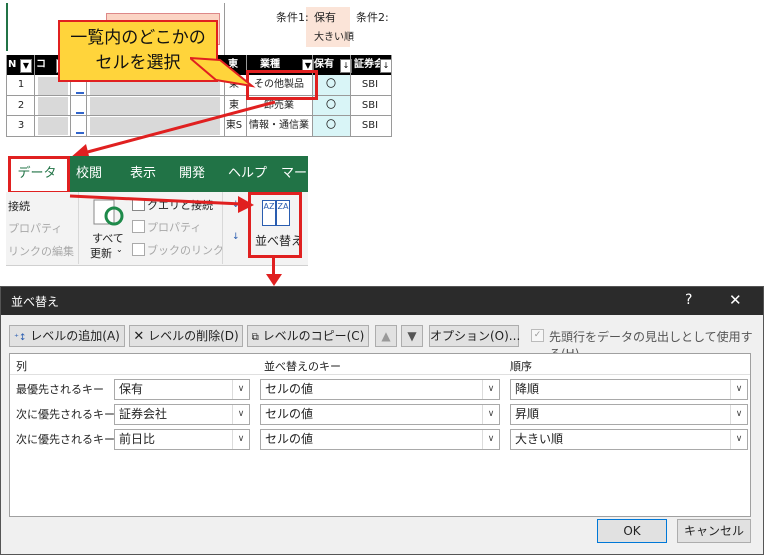  I want to click on cond1-value: 保有, so click(325, 17).